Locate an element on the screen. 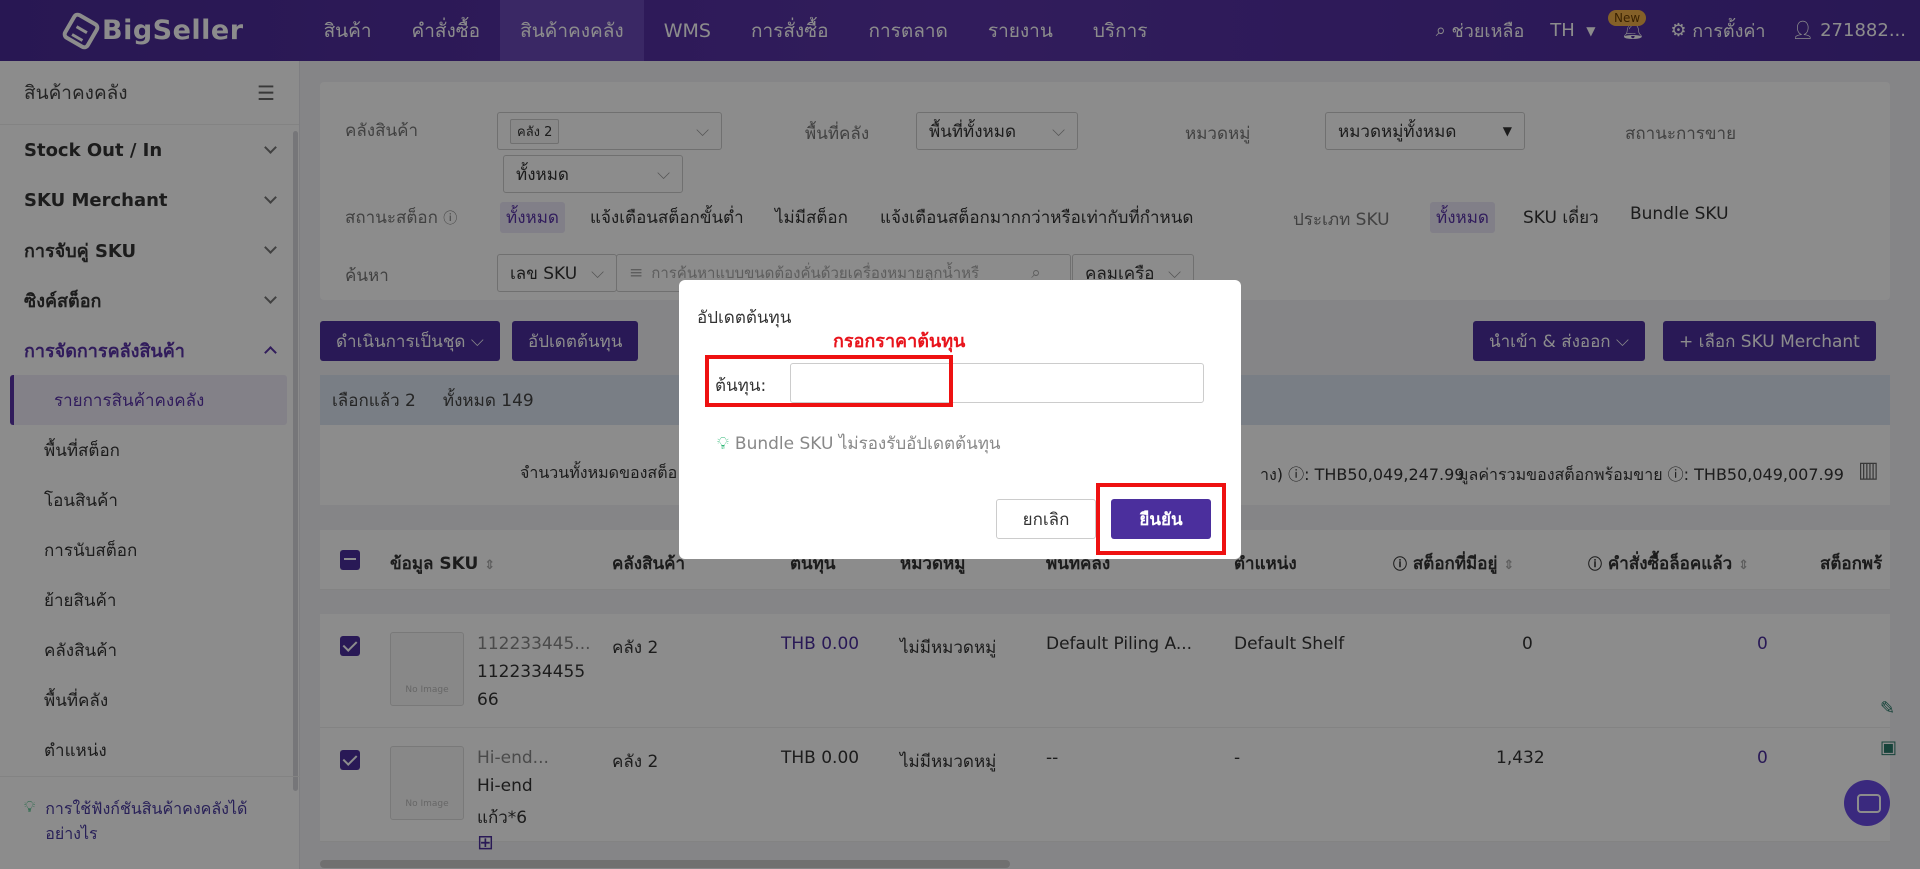 The width and height of the screenshot is (1920, 869). dialog-title: อัปเดตต้นทุน is located at coordinates (744, 318).